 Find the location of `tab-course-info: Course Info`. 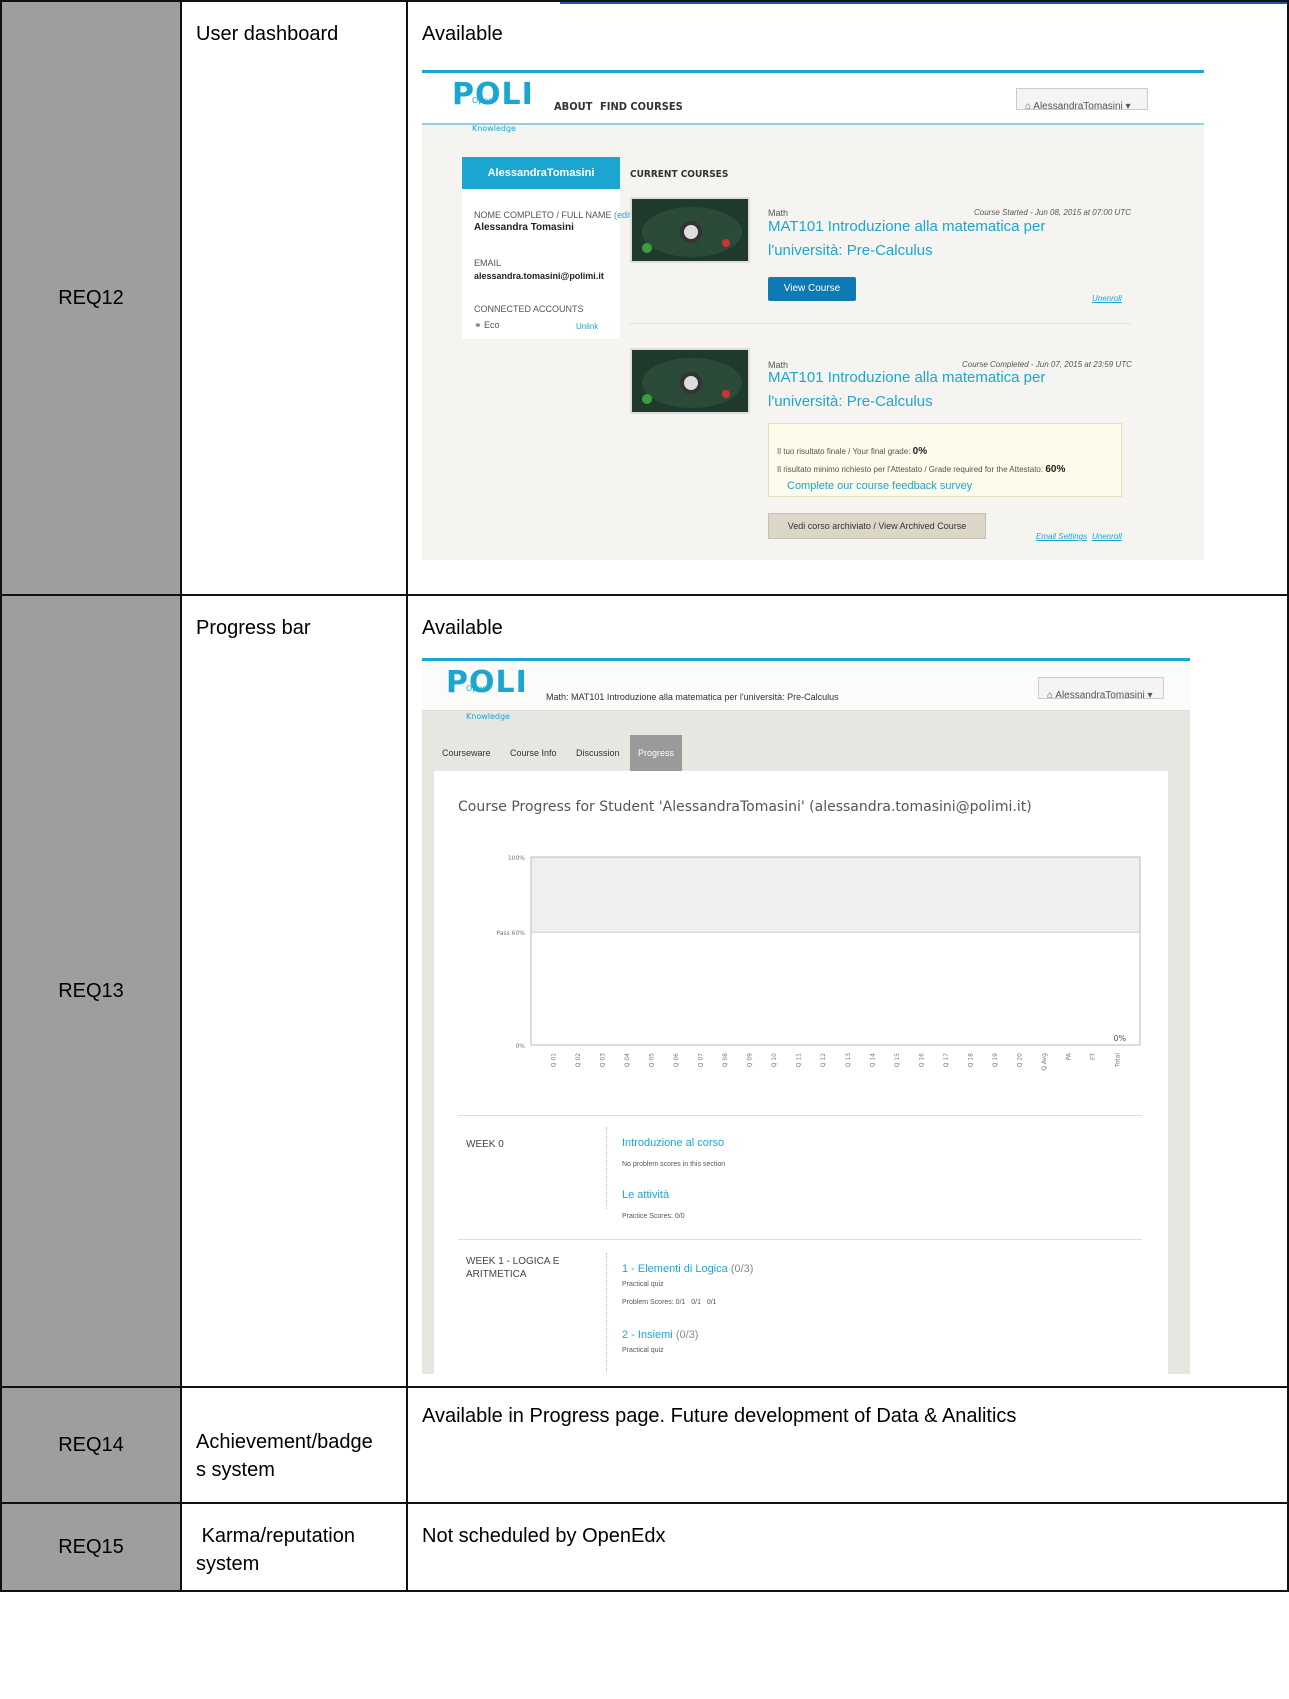

tab-course-info: Course Info is located at coordinates (533, 753).